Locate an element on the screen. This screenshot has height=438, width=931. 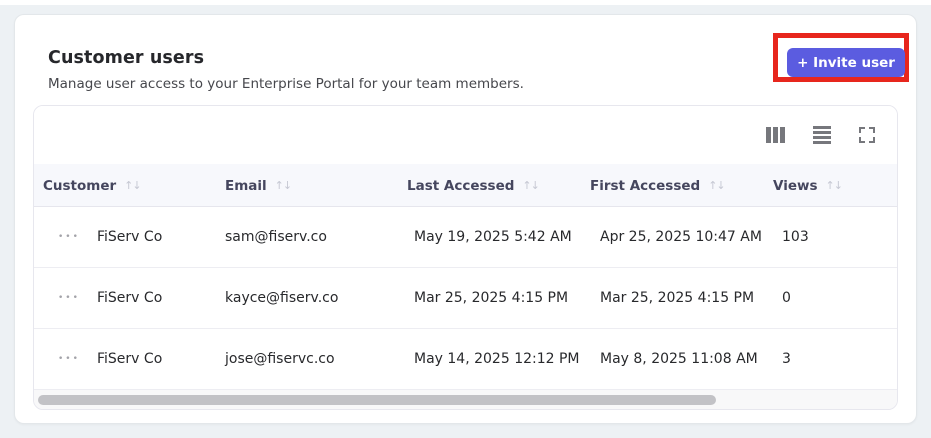
column-header-label: Email is located at coordinates (246, 185).